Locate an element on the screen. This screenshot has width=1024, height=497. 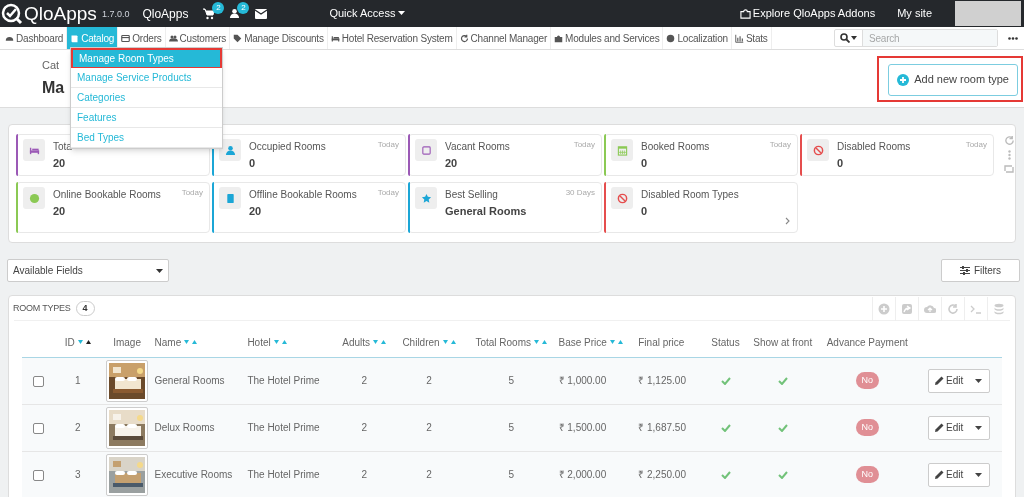
table-cell: Executive Rooms is located at coordinates (193, 474).